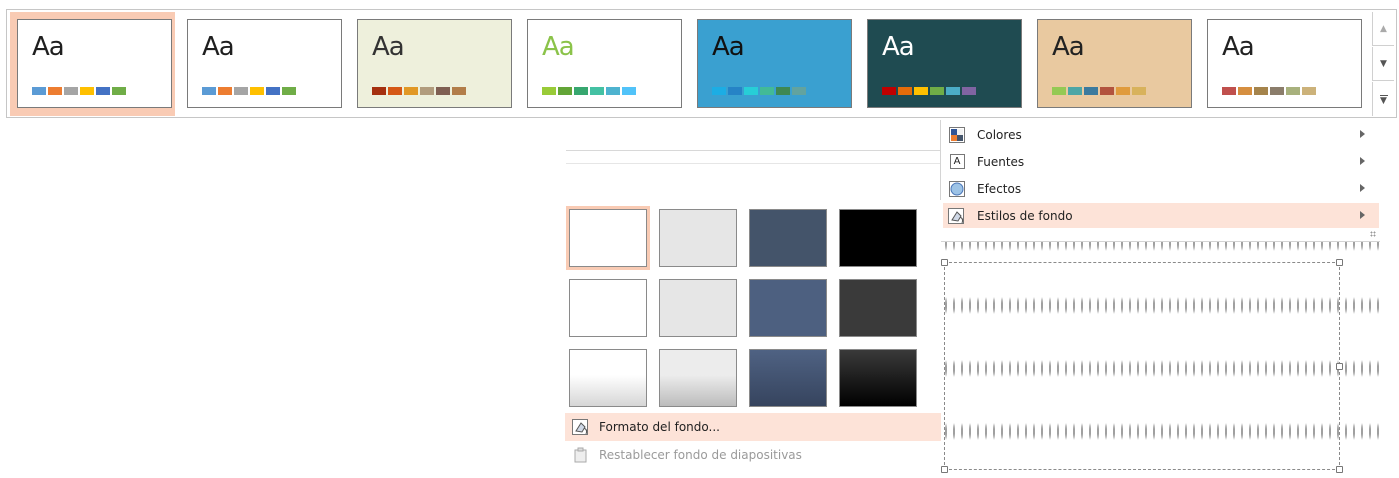 Image resolution: width=1399 pixels, height=478 pixels. Describe the element at coordinates (1383, 99) in the screenshot. I see `gallery-more-button: ▼` at that location.